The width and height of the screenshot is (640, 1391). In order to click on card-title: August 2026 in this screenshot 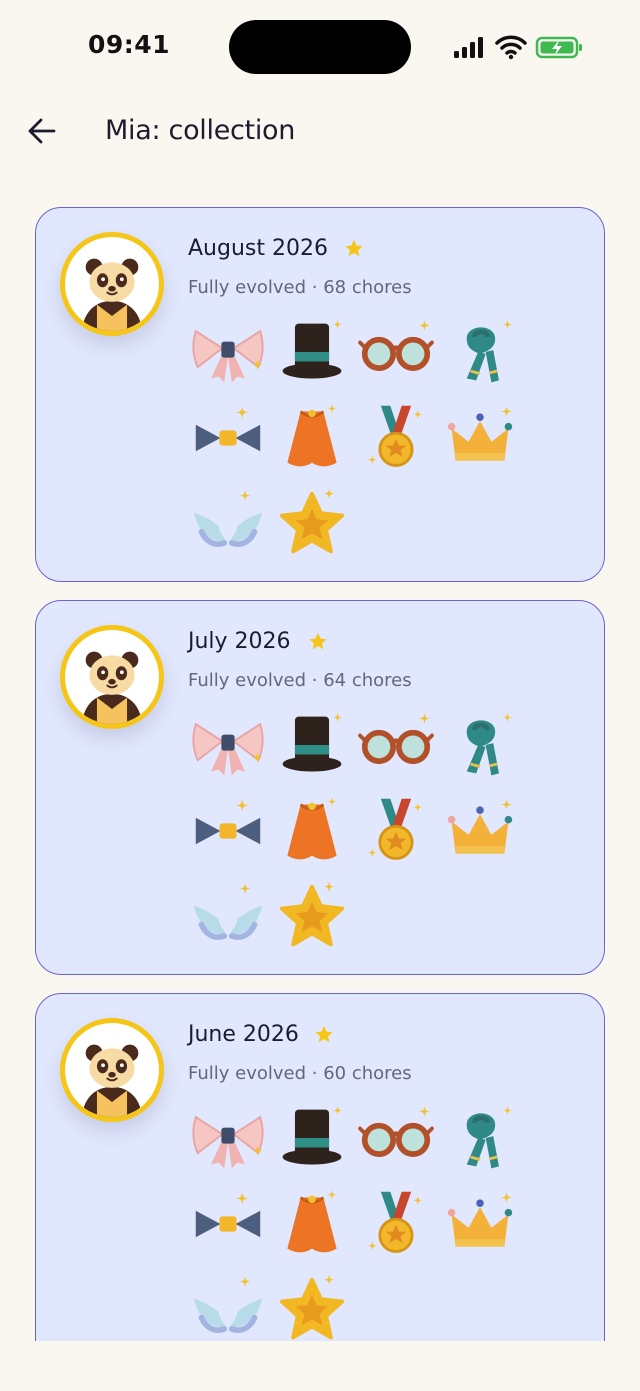, I will do `click(258, 248)`.